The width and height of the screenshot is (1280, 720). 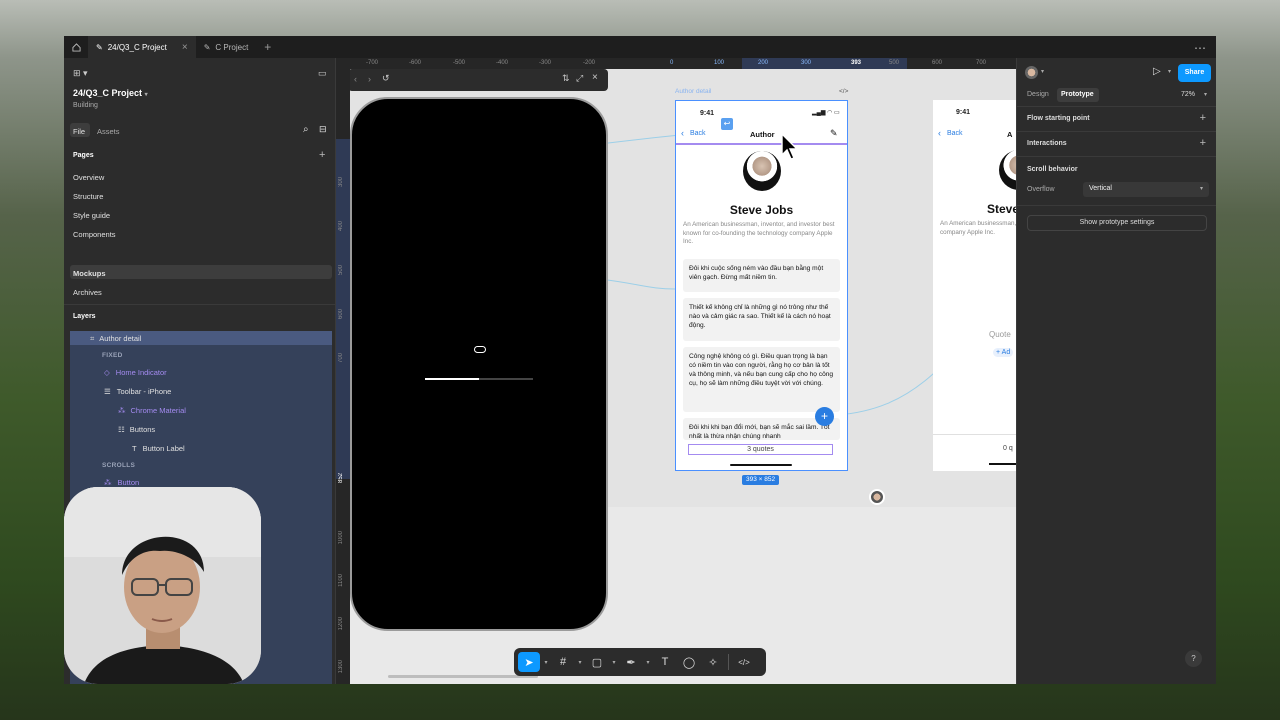 I want to click on forward-arrow-icon: ›, so click(x=369, y=79).